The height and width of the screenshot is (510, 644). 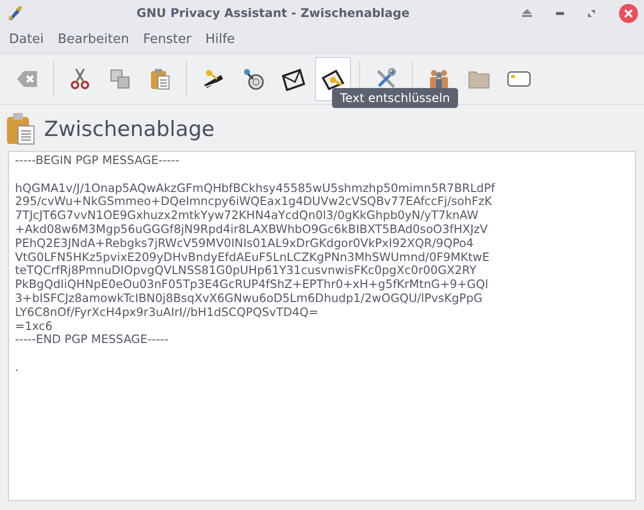 I want to click on maximize-icon, so click(x=591, y=13).